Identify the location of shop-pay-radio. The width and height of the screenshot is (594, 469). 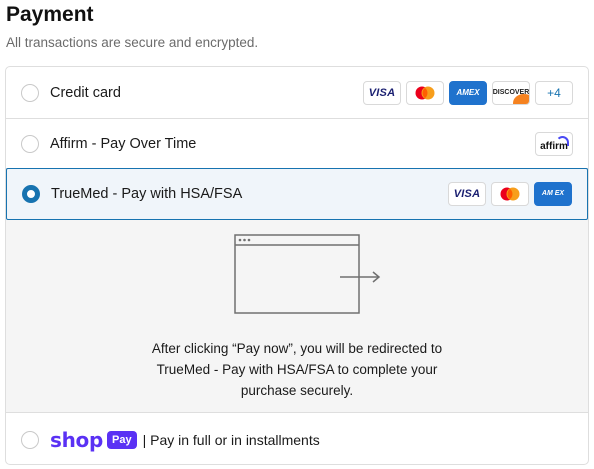
(30, 439).